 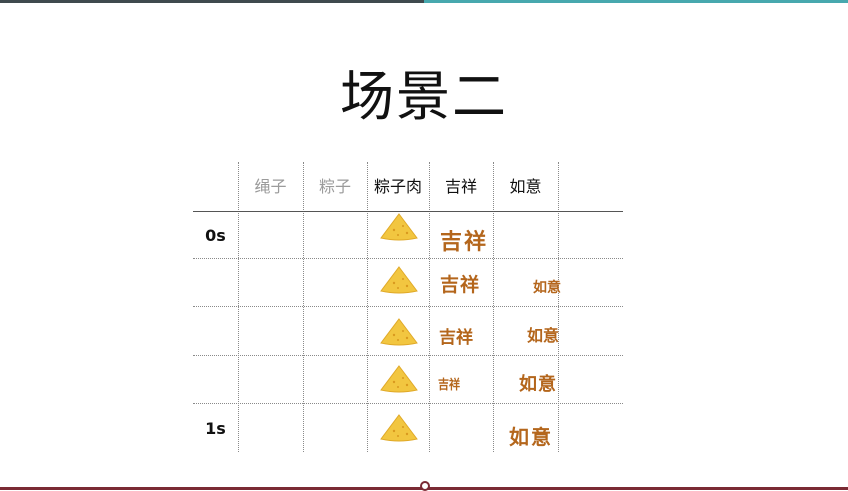 I want to click on time-label-start: 0s, so click(x=215, y=235).